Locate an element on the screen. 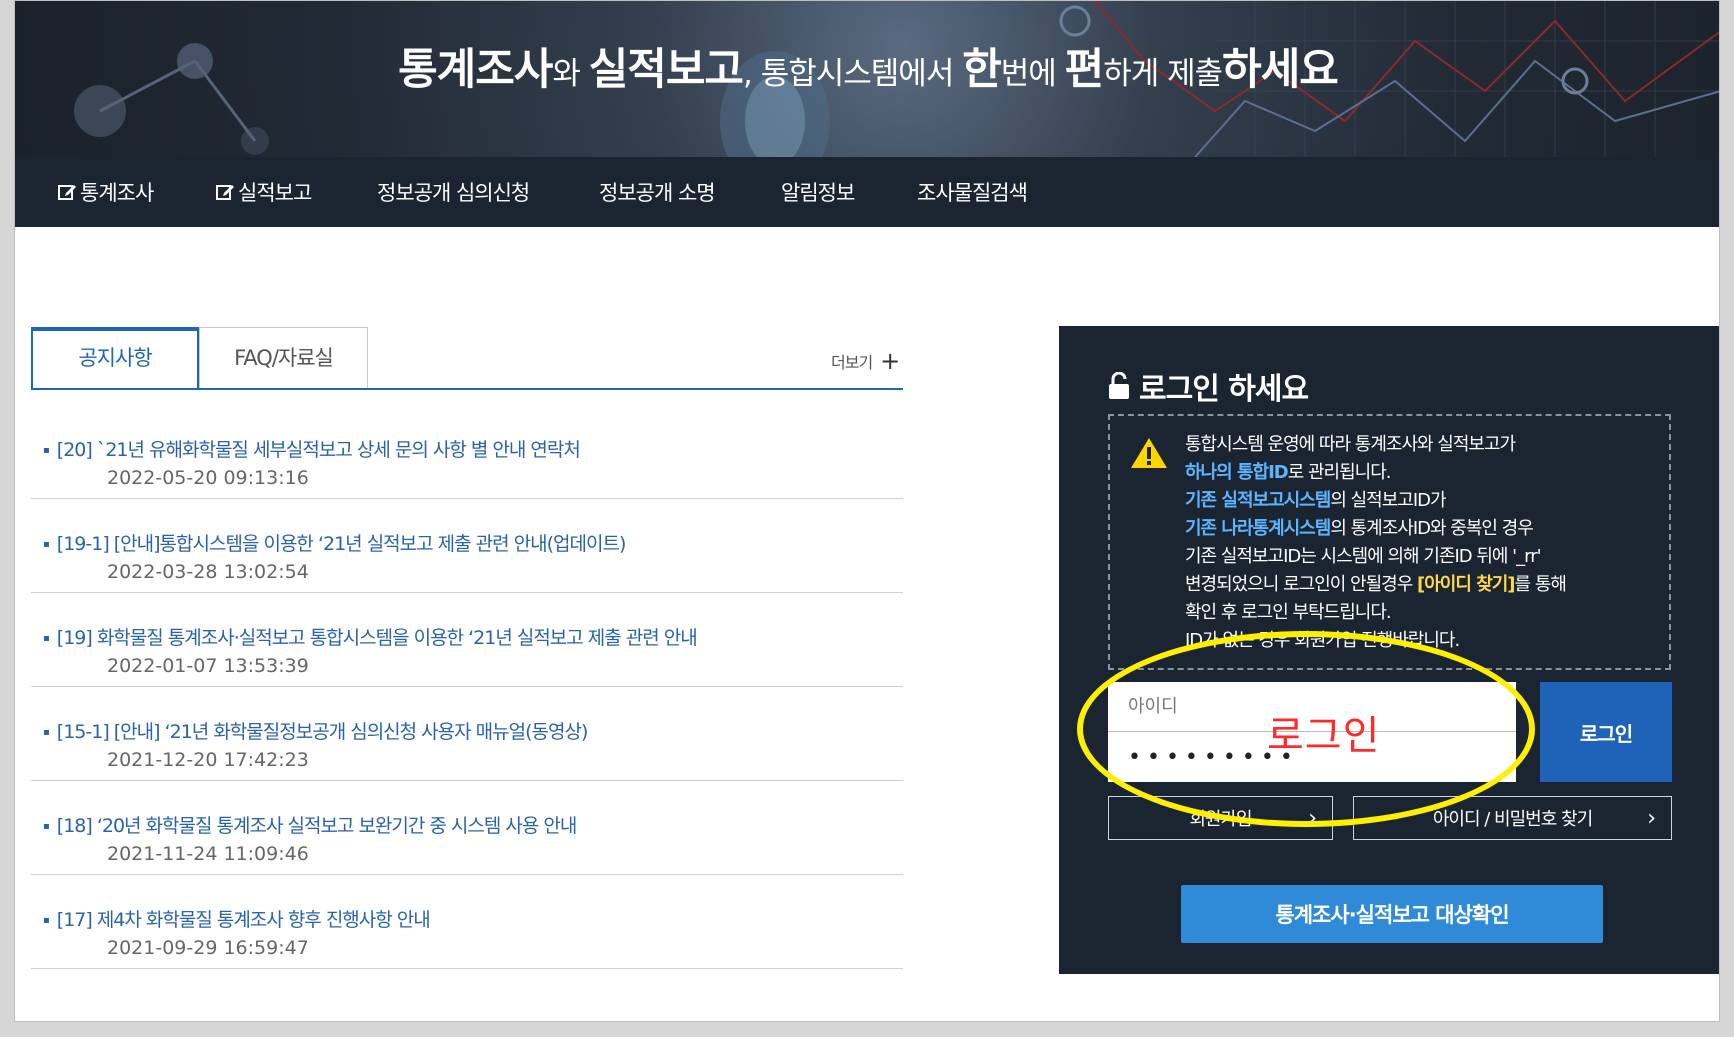 This screenshot has width=1734, height=1037. info-line: 기존 실적보고ID는 시스템에 의해 기존ID 뒤에 '_rr' is located at coordinates (1363, 556).